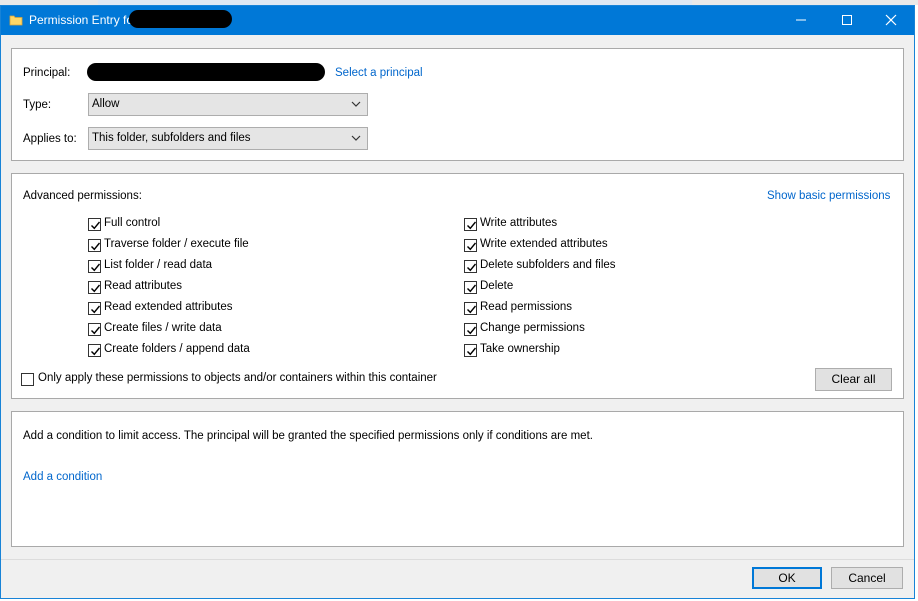 This screenshot has width=918, height=601. I want to click on permission-label: Full control, so click(132, 223).